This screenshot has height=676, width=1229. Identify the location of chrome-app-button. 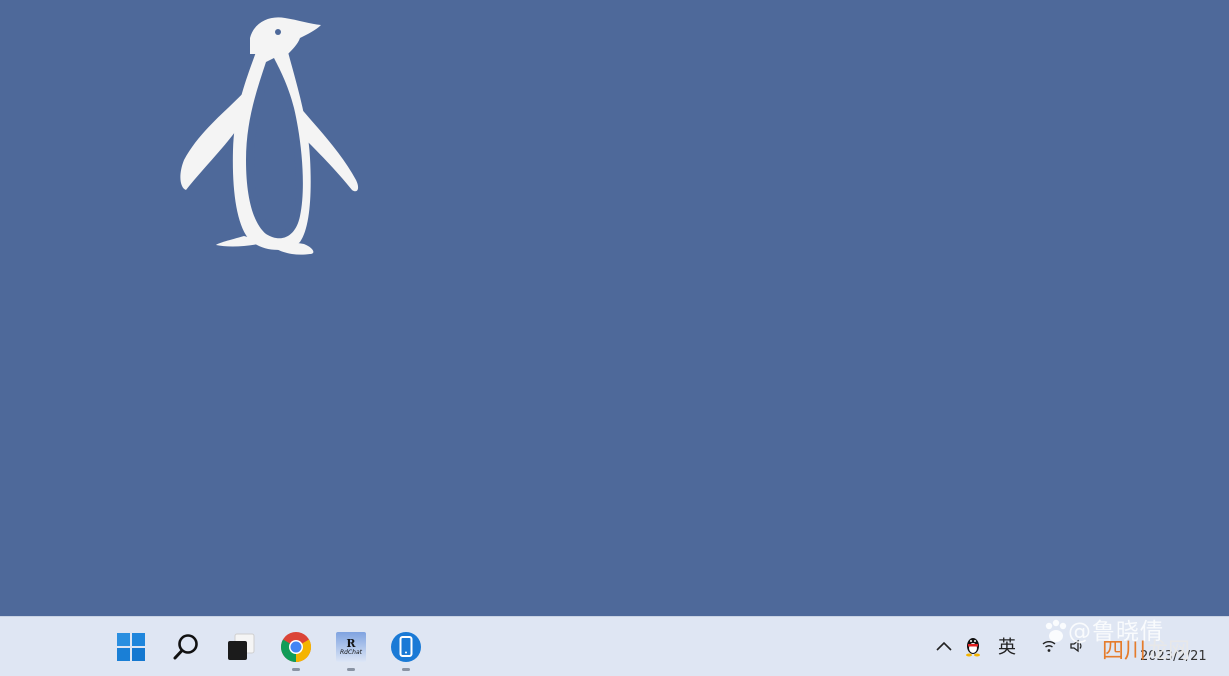
(296, 650).